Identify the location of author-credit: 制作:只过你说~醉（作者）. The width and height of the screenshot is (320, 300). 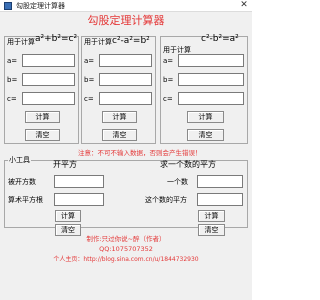
(126, 239).